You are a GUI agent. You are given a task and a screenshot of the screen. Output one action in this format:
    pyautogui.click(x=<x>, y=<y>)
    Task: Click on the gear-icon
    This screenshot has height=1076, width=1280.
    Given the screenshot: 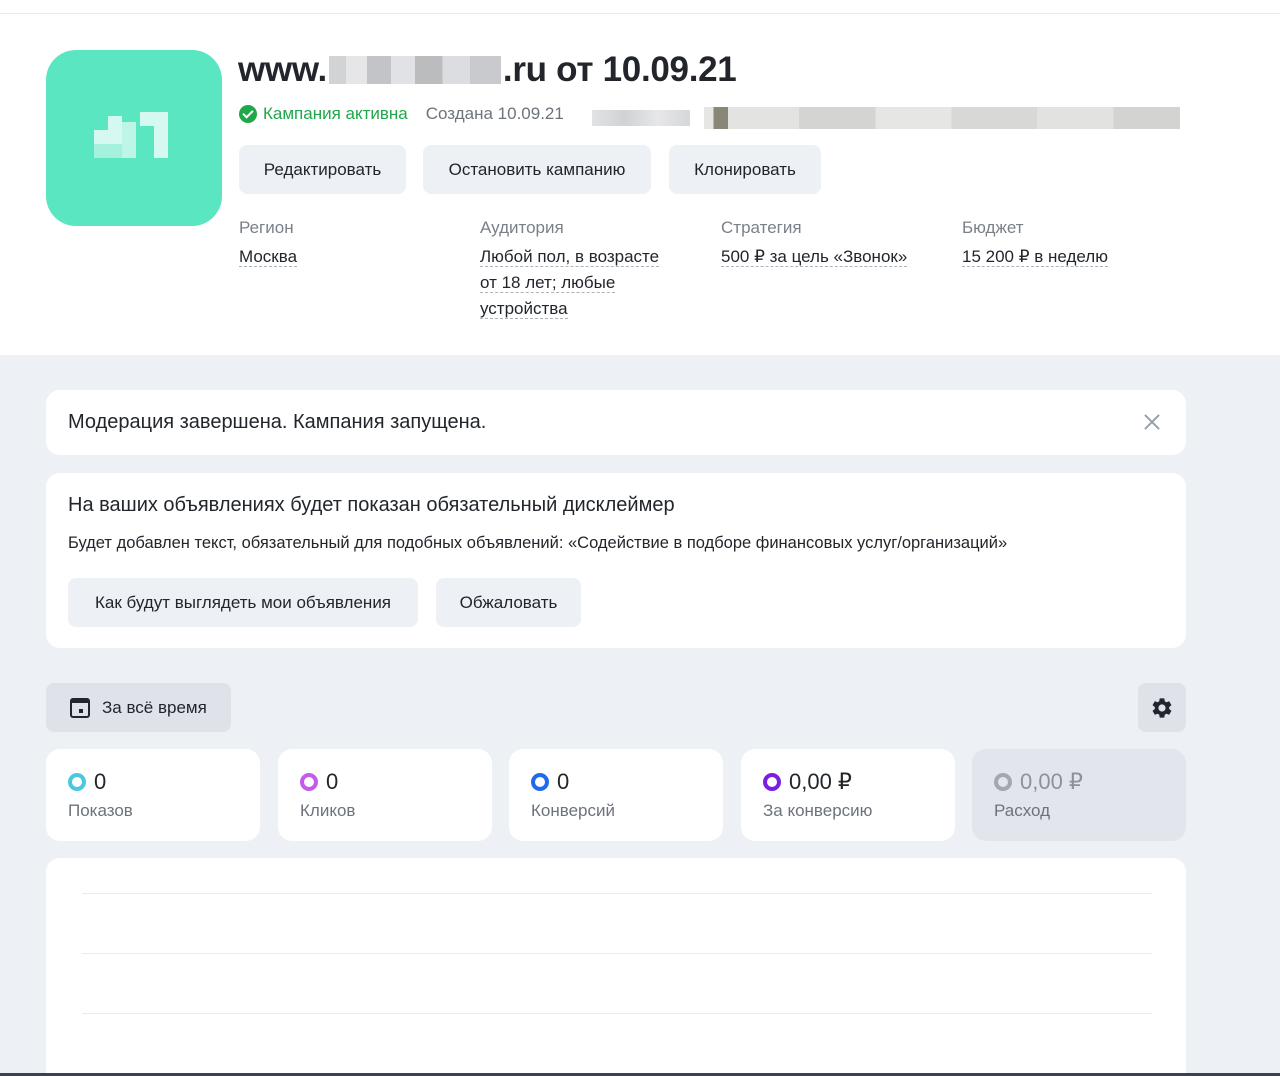 What is the action you would take?
    pyautogui.click(x=1162, y=707)
    